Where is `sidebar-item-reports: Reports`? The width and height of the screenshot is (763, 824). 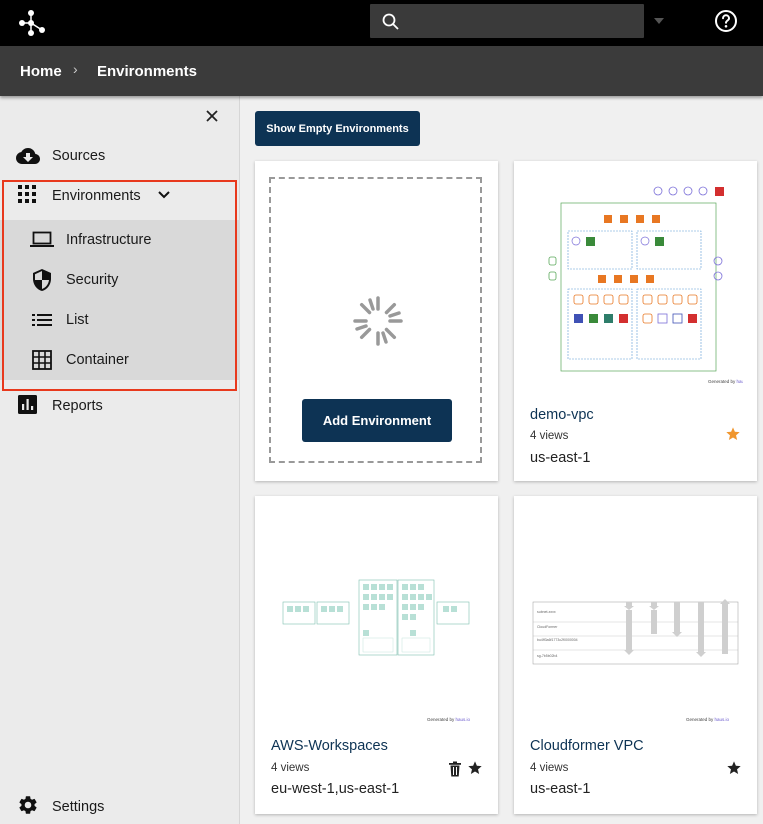 sidebar-item-reports: Reports is located at coordinates (120, 405).